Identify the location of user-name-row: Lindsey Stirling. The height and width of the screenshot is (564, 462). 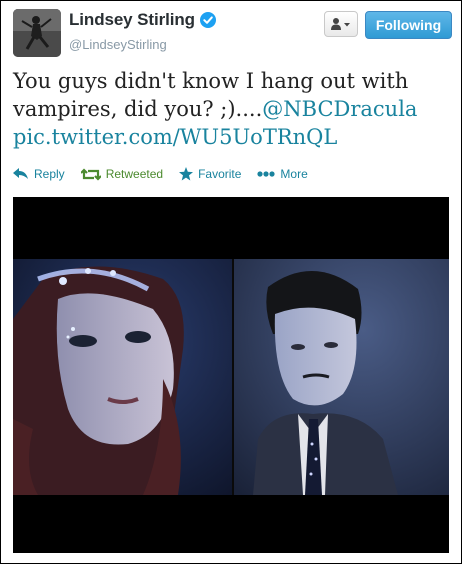
(142, 20).